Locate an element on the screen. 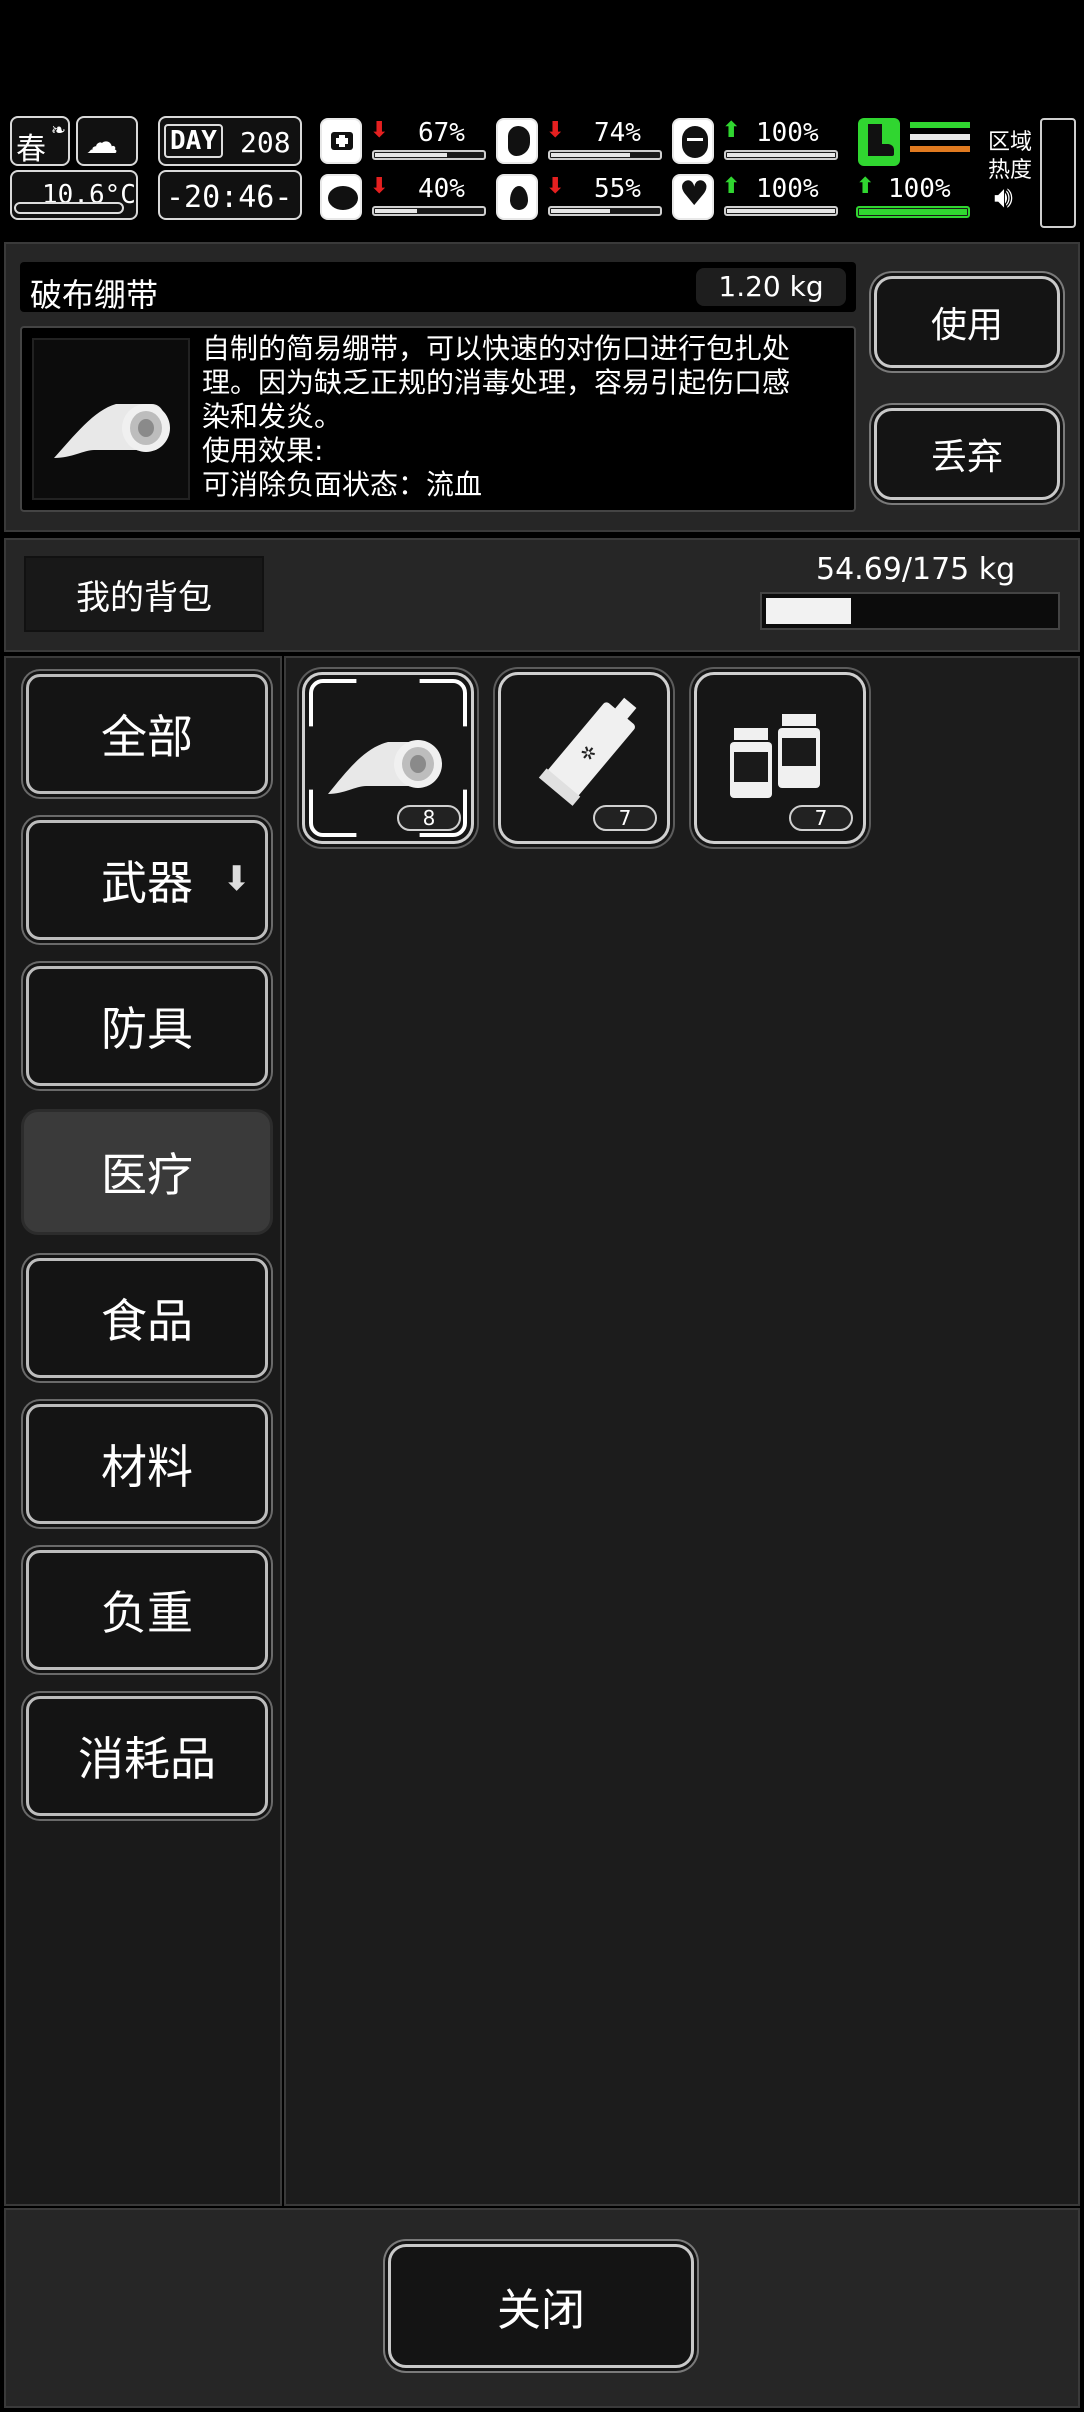  clock-value: -20:46- is located at coordinates (229, 197).